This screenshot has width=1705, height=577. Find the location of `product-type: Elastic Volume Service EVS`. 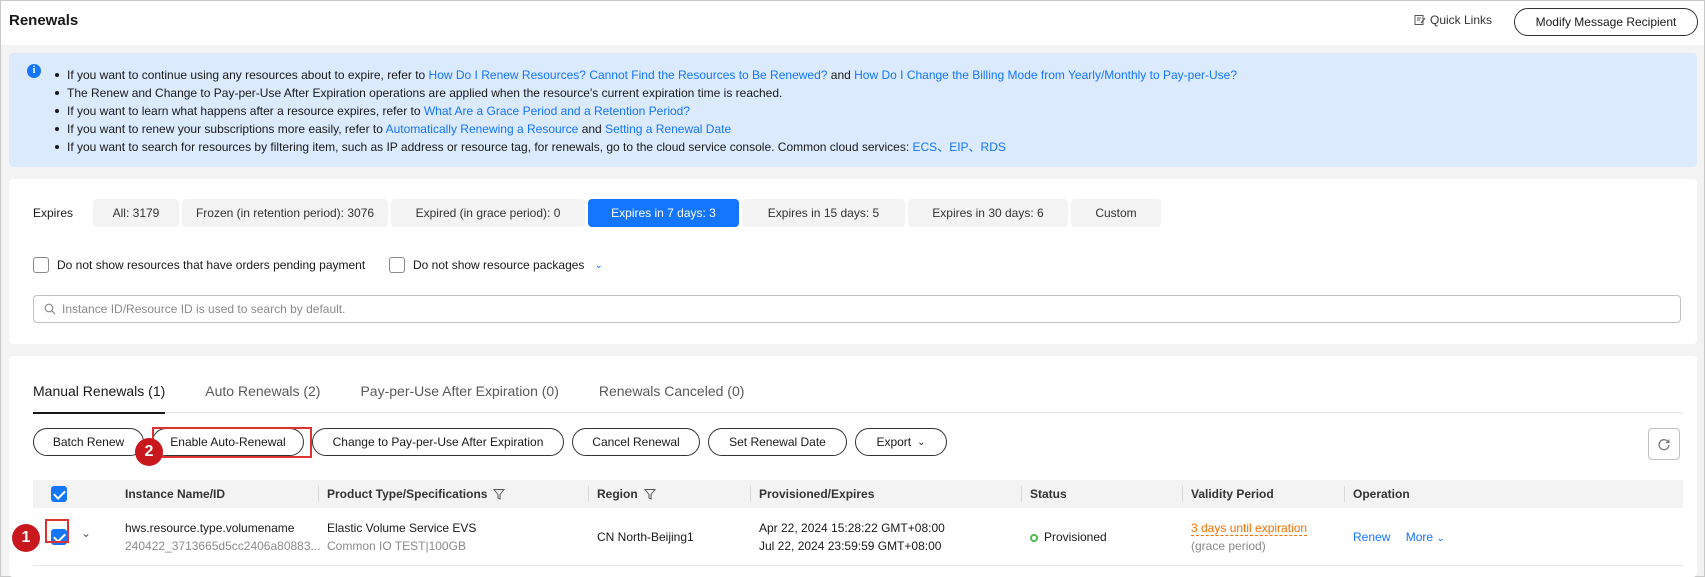

product-type: Elastic Volume Service EVS is located at coordinates (402, 528).